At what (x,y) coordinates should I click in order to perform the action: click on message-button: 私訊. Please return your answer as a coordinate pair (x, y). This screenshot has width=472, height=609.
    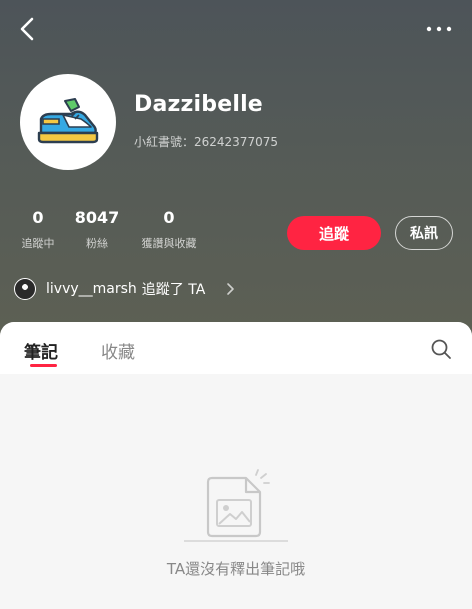
    Looking at the image, I should click on (424, 233).